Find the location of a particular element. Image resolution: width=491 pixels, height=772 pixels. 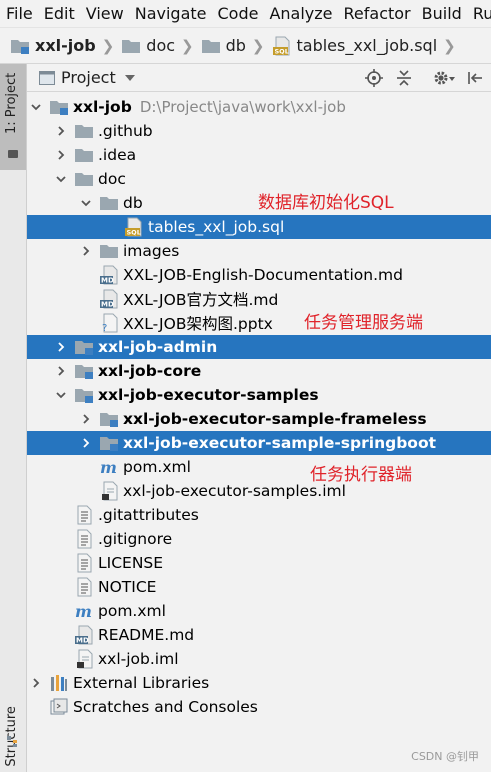

breadcrumb-item: xxl-job ❯ is located at coordinates (65, 45).